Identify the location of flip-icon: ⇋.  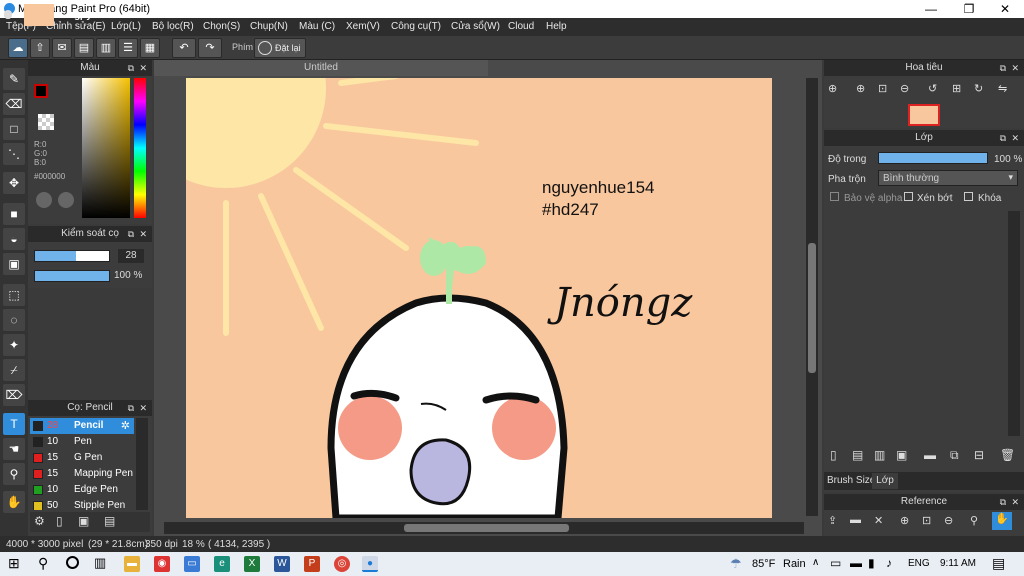
(1002, 88).